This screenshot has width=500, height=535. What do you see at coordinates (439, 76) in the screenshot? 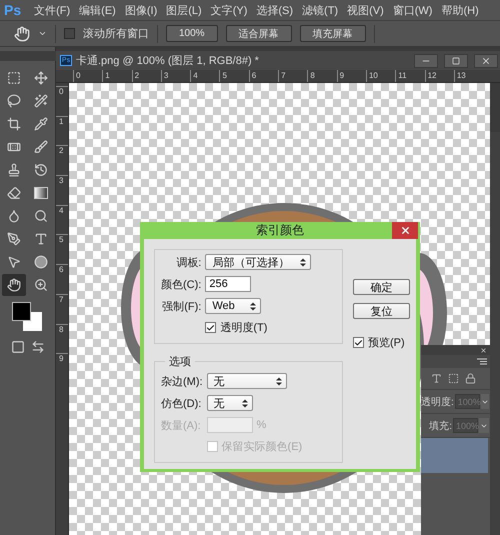
I see `ruler-label: 12` at bounding box center [439, 76].